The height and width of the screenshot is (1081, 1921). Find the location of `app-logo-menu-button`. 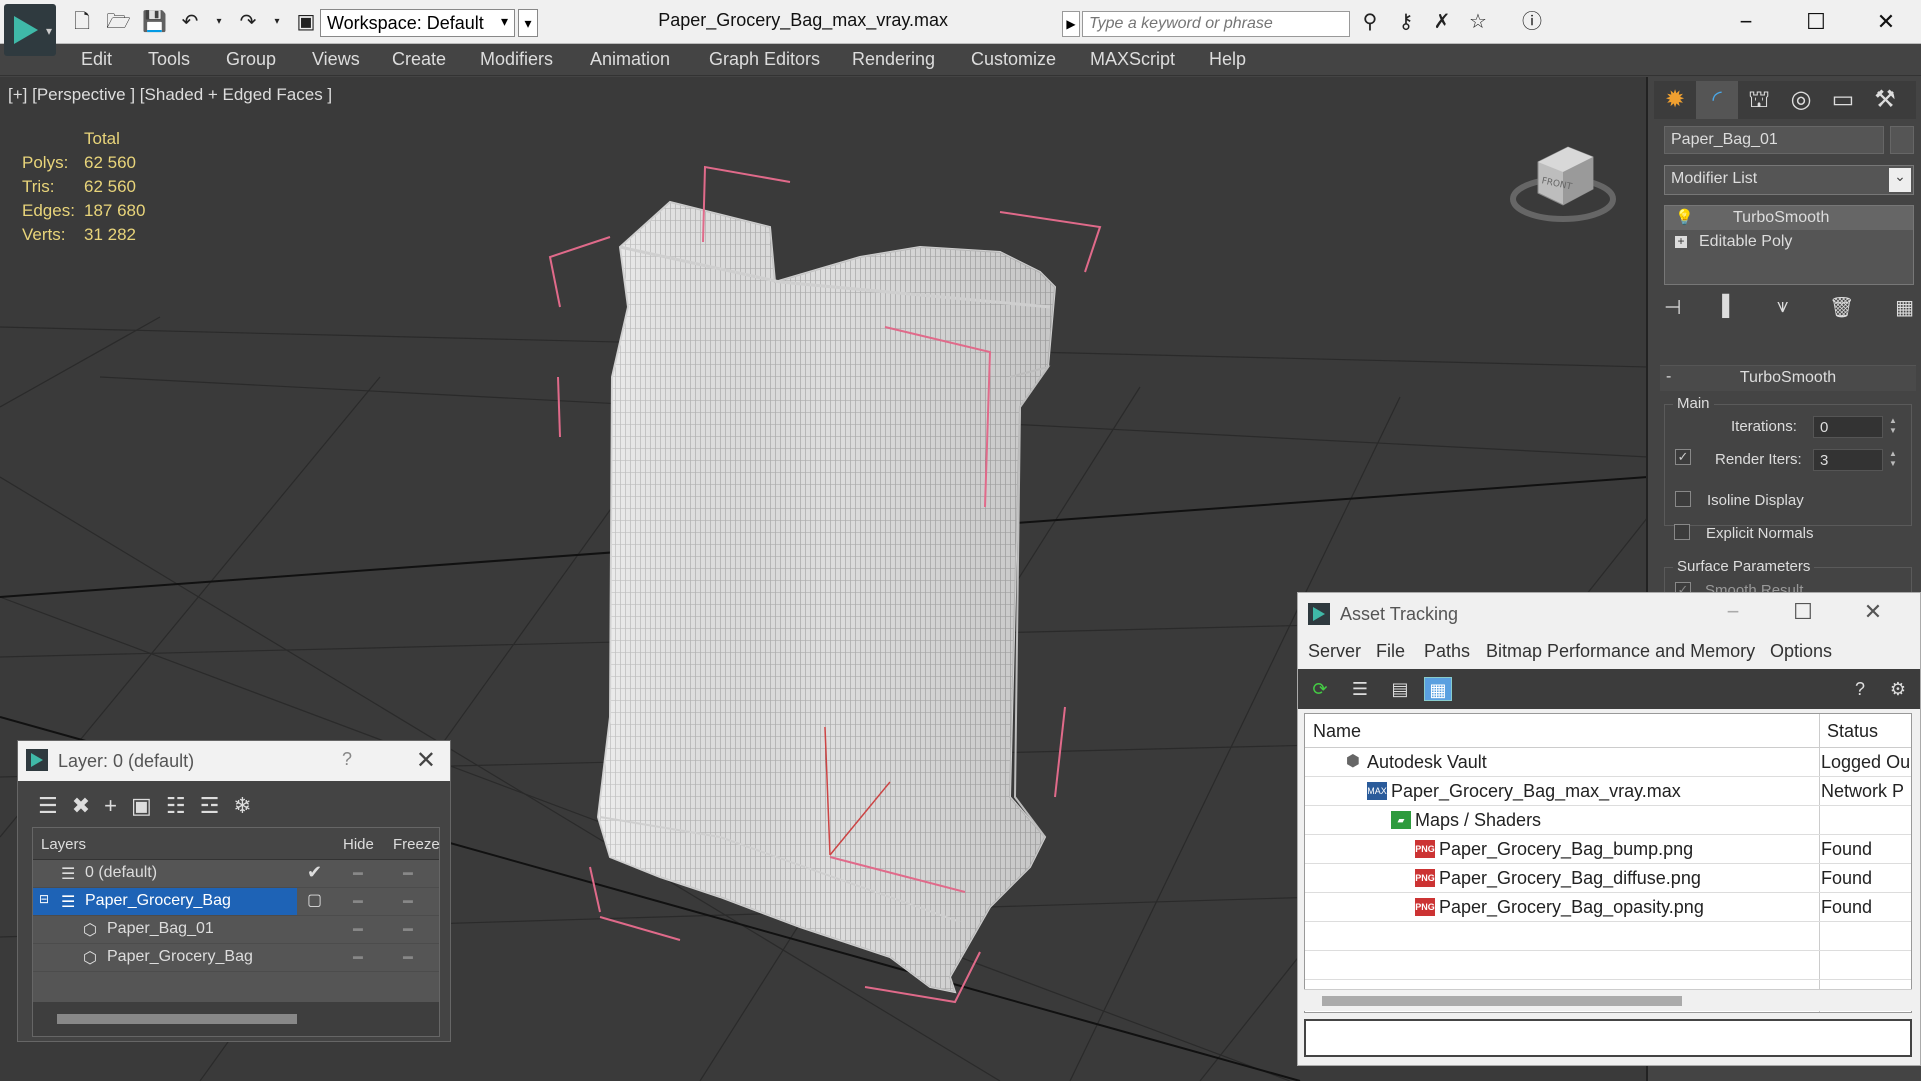

app-logo-menu-button is located at coordinates (30, 30).